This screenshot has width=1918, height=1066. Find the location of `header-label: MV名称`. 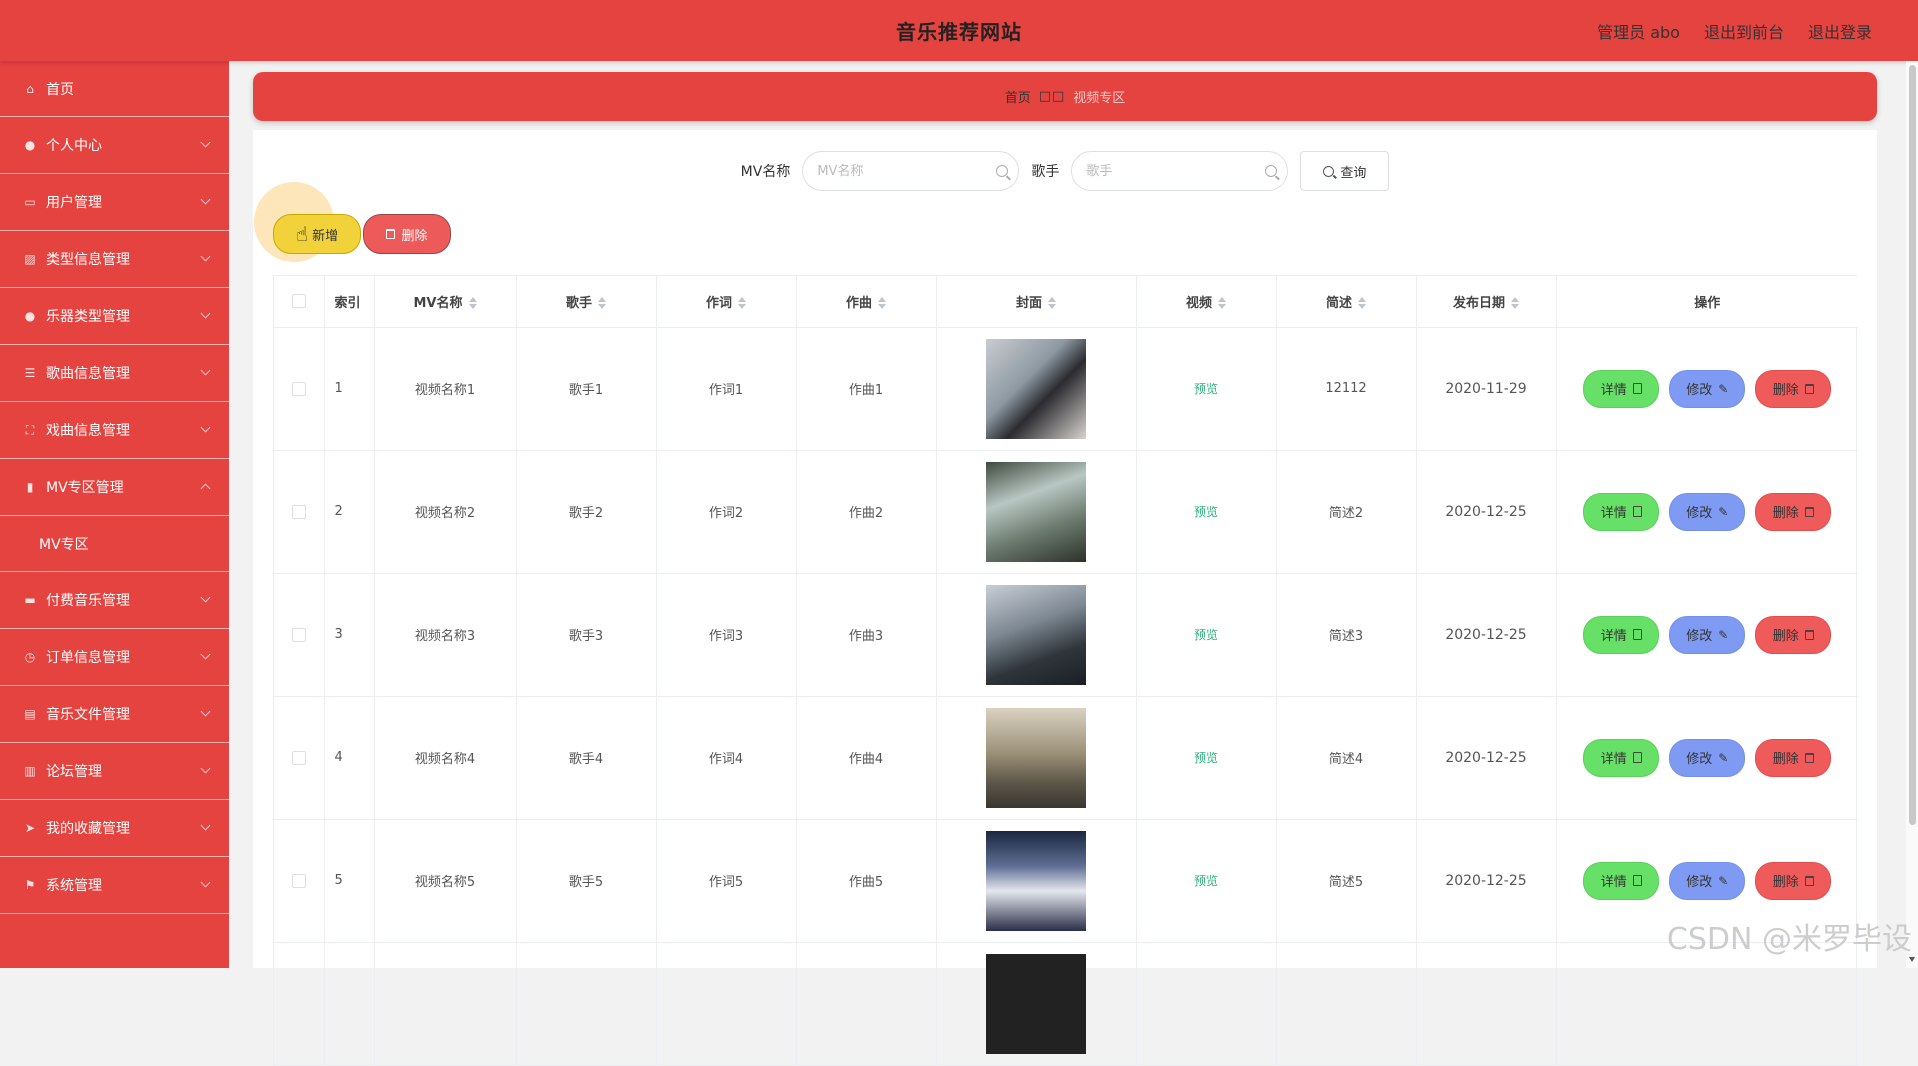

header-label: MV名称 is located at coordinates (438, 303).